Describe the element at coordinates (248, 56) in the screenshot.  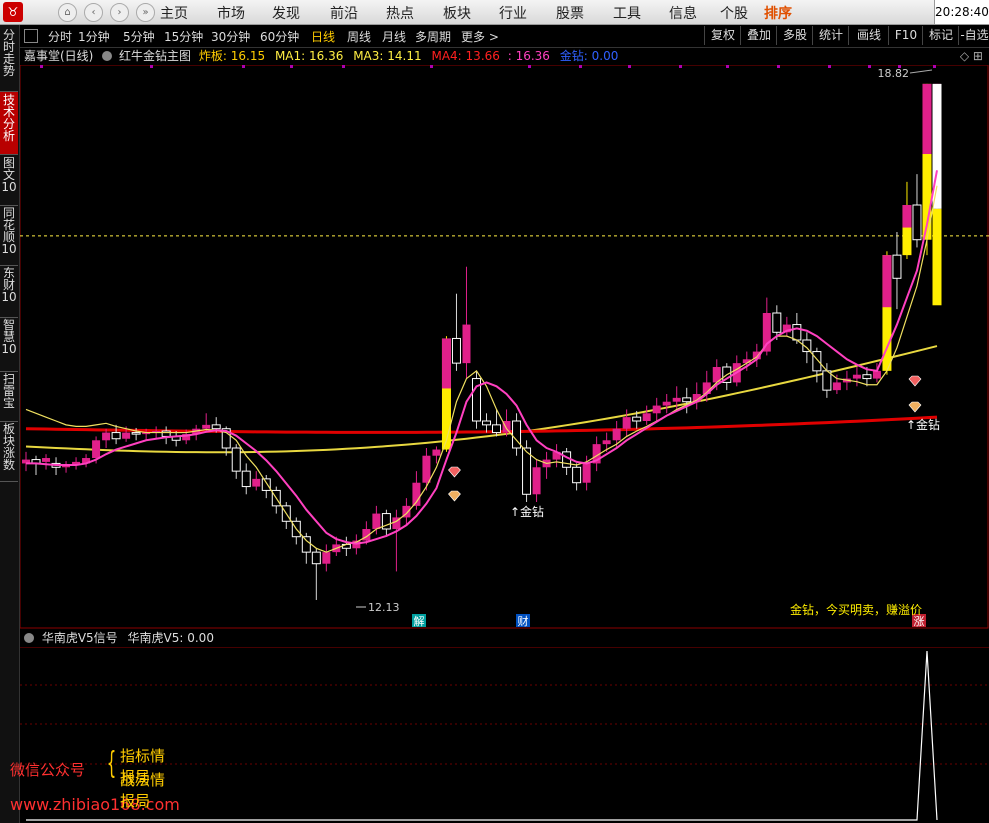
I see `zhaban-value: 16.15` at that location.